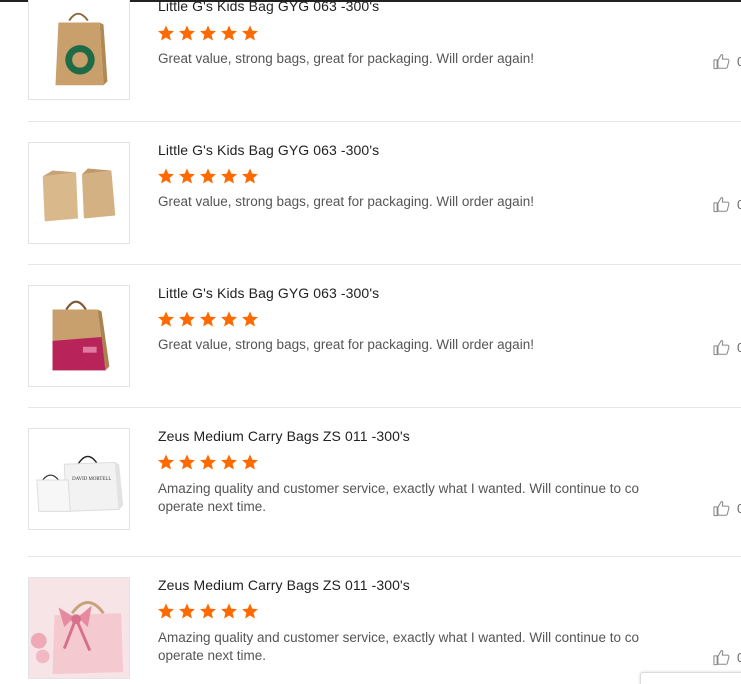 This screenshot has height=684, width=741. I want to click on pink-gift-bag-ribbon-image, so click(79, 628).